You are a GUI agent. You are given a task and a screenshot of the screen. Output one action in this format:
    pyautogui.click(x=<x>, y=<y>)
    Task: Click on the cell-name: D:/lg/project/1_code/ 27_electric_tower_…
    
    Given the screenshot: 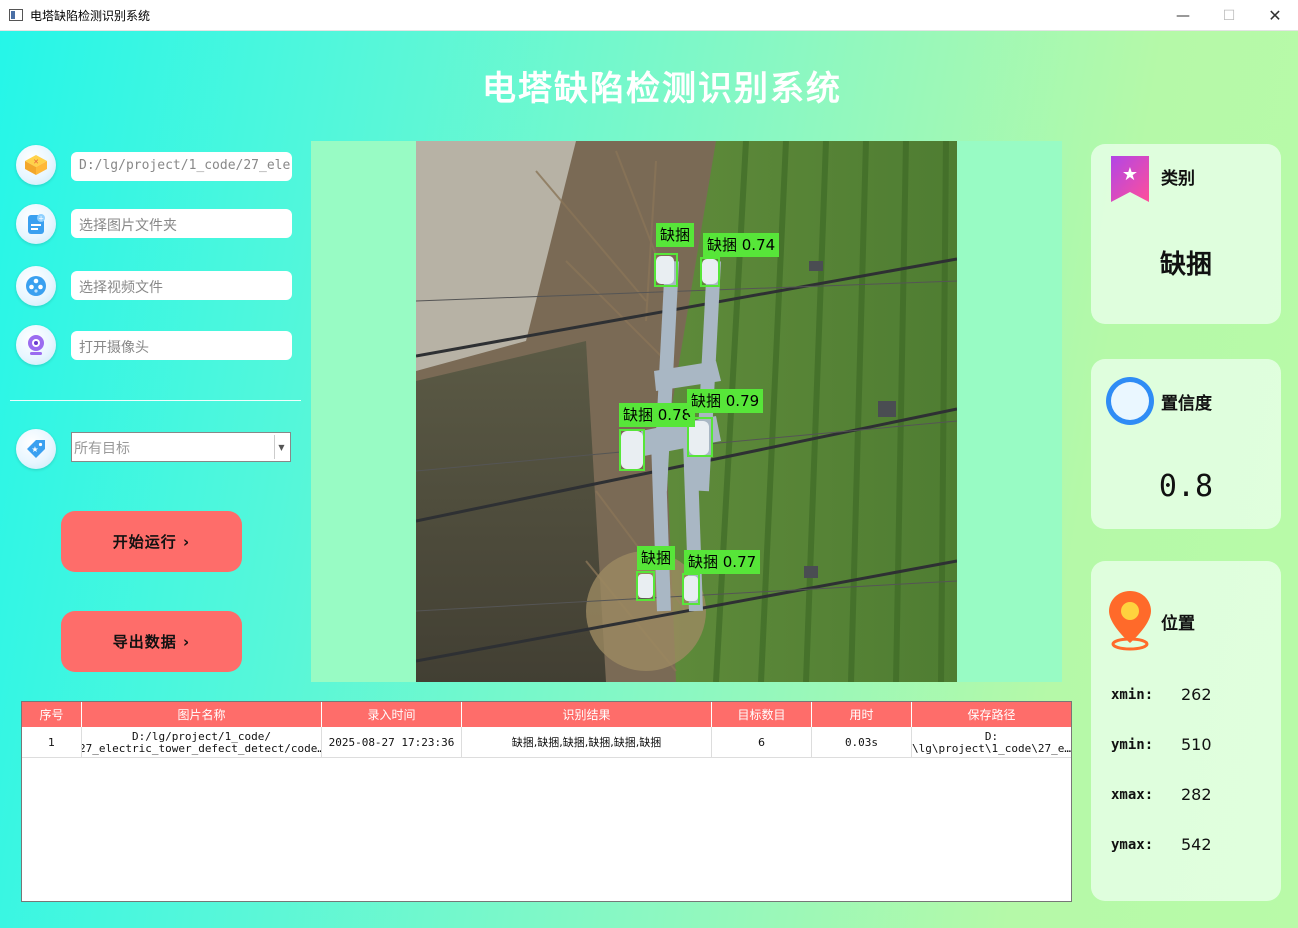 What is the action you would take?
    pyautogui.click(x=202, y=742)
    